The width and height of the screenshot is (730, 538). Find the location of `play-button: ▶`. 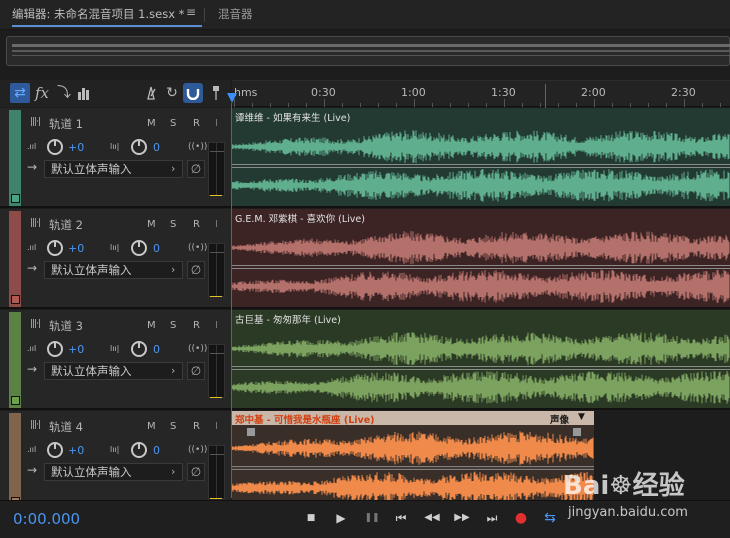

play-button: ▶ is located at coordinates (341, 518).